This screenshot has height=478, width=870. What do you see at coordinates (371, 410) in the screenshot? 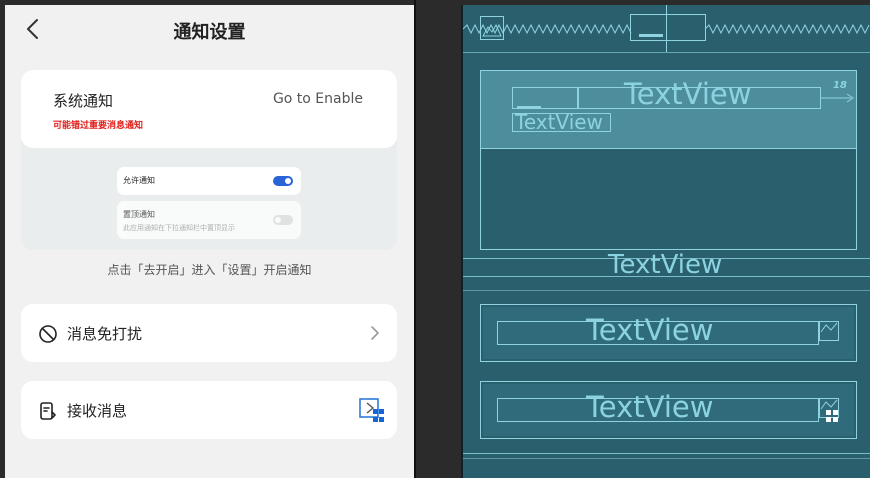
I see `image-placeholder-icon` at bounding box center [371, 410].